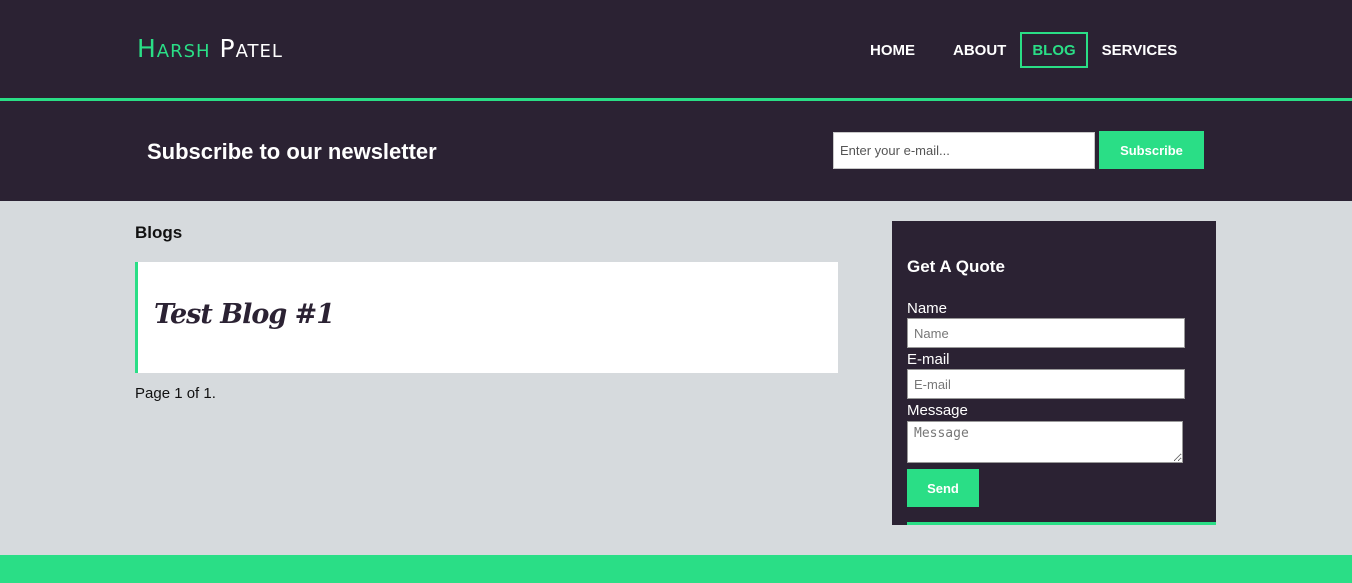 The height and width of the screenshot is (583, 1352). I want to click on quote-panel-accent-line, so click(1061, 523).